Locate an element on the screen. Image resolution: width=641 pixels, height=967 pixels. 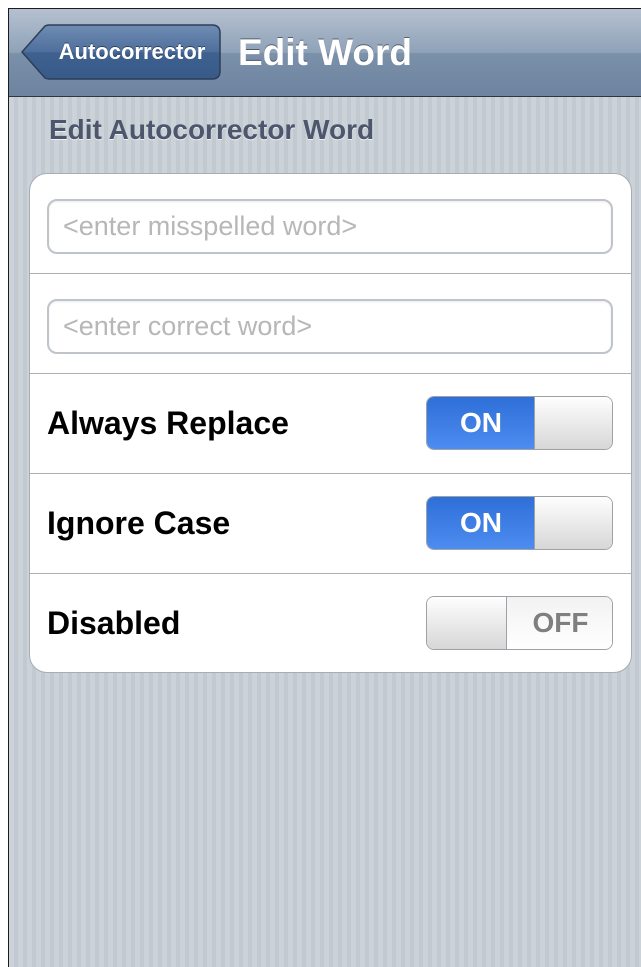
always-replace-label: Always Replace is located at coordinates (168, 423).